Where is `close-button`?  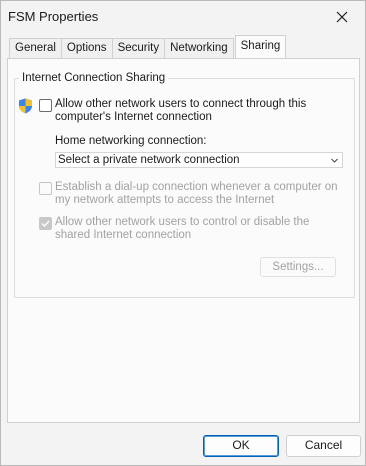
close-button is located at coordinates (342, 17).